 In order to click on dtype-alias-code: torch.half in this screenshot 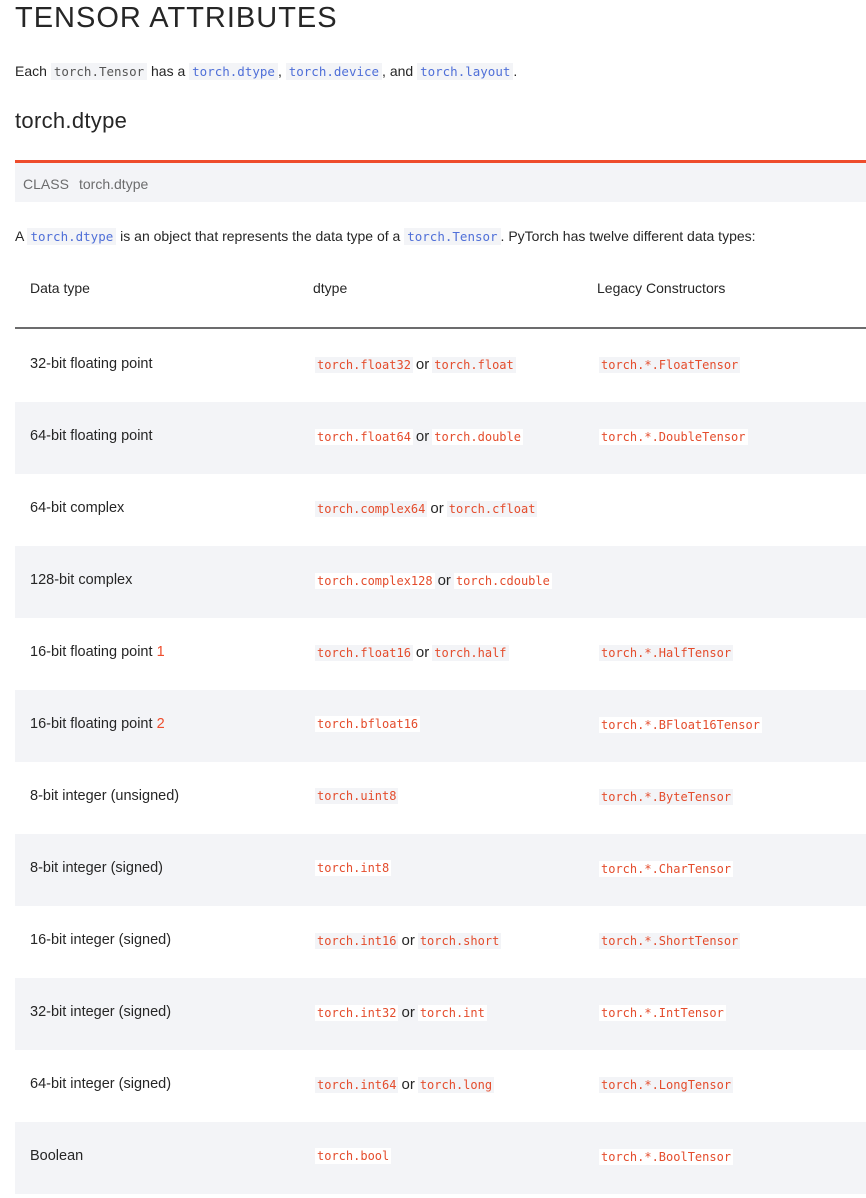, I will do `click(470, 653)`.